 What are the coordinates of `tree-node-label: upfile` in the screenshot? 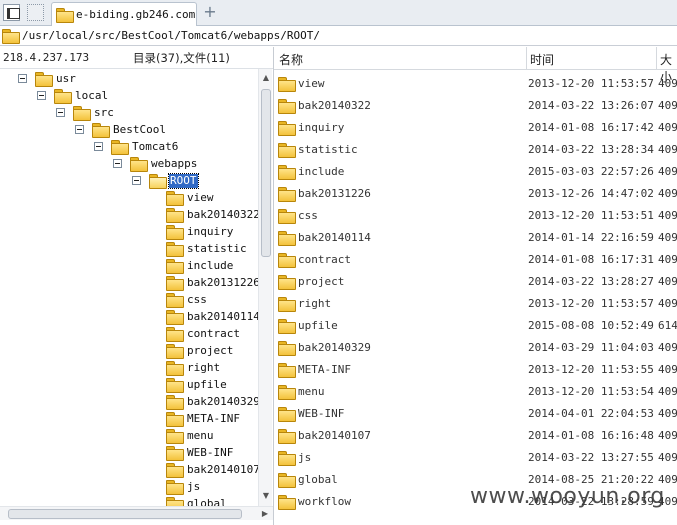 It's located at (207, 385).